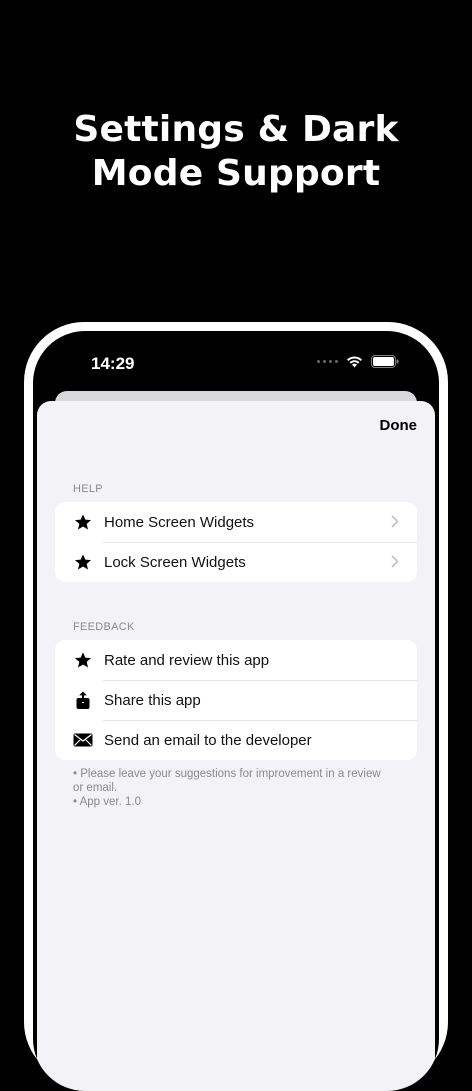  I want to click on status-time: 14:29, so click(113, 363).